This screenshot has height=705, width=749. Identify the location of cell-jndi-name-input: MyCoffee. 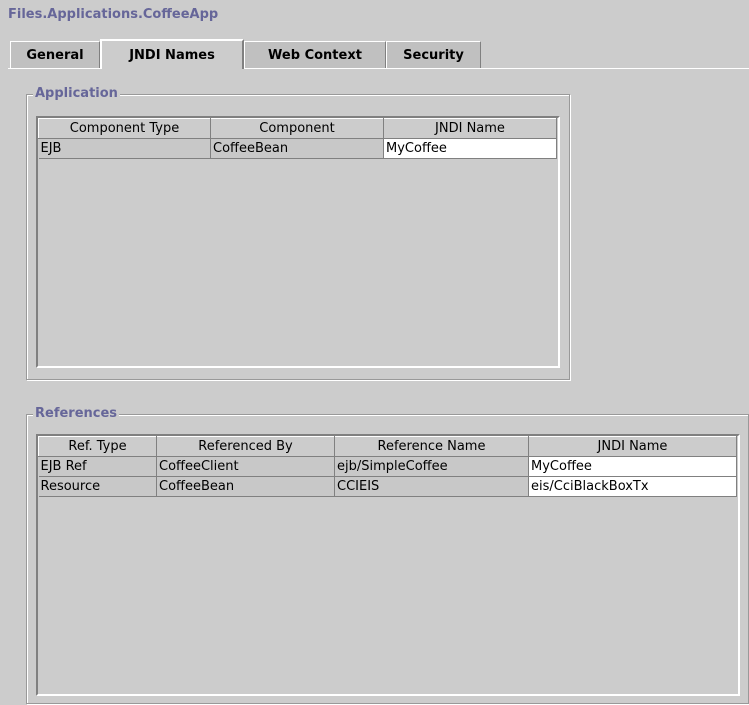
(470, 148).